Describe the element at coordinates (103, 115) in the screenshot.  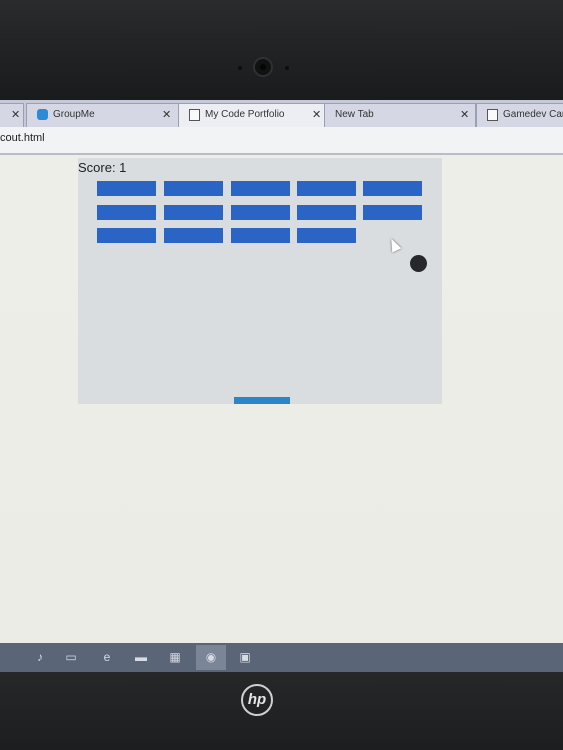
I see `tab-groupme: GroupMe ✕` at that location.